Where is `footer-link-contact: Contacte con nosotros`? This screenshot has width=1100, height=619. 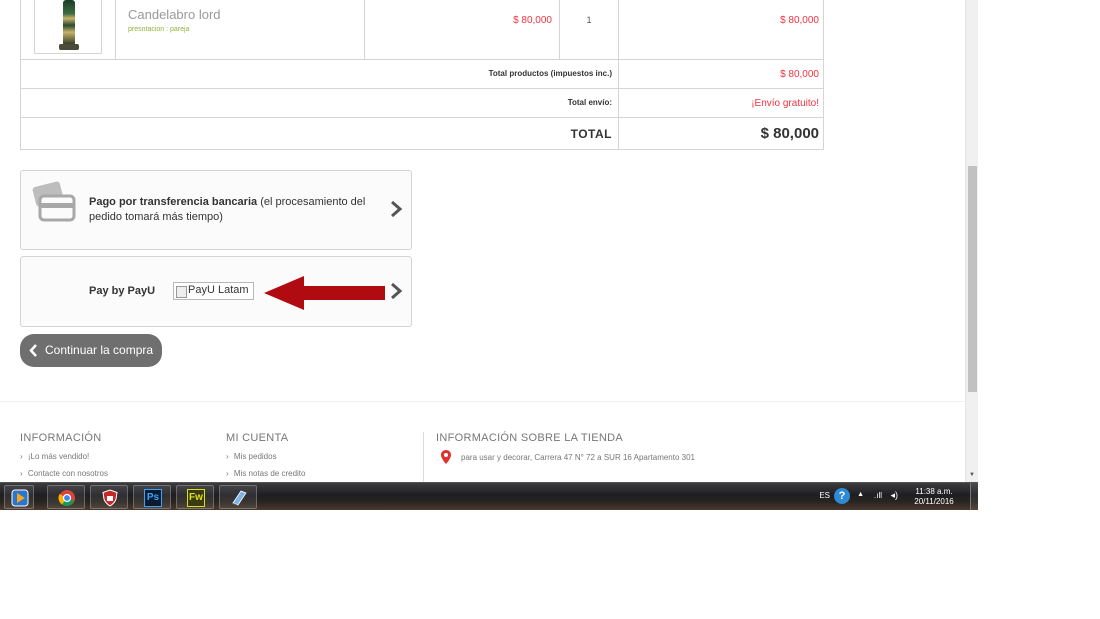 footer-link-contact: Contacte con nosotros is located at coordinates (64, 473).